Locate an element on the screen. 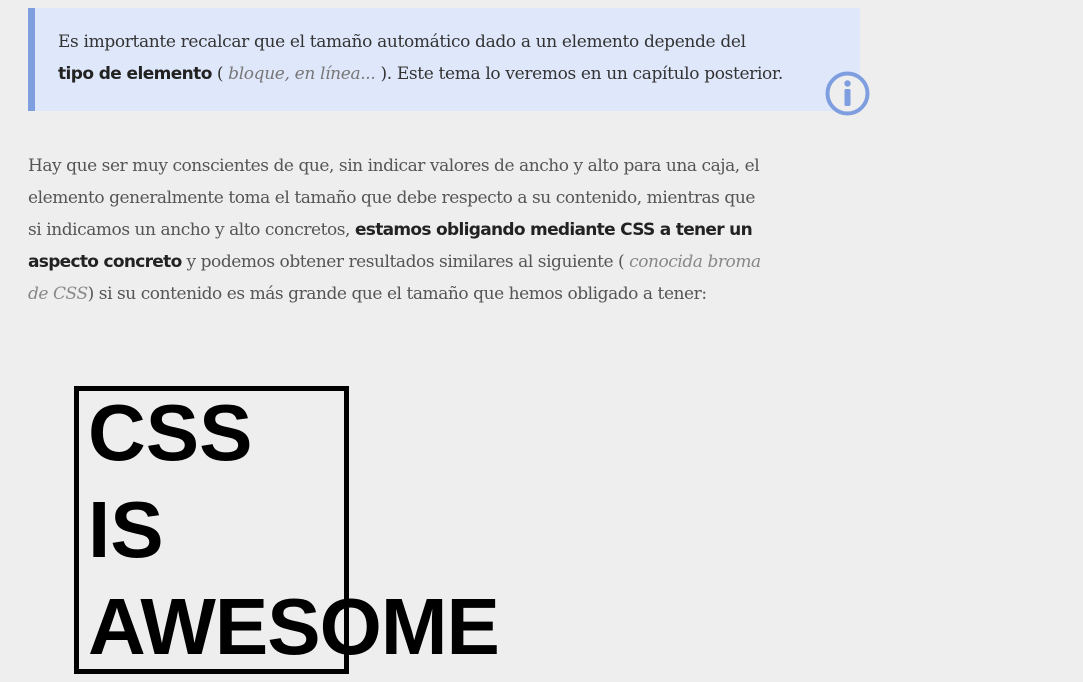 The width and height of the screenshot is (1083, 682). demo-word-awesome: AWESOME is located at coordinates (294, 626).